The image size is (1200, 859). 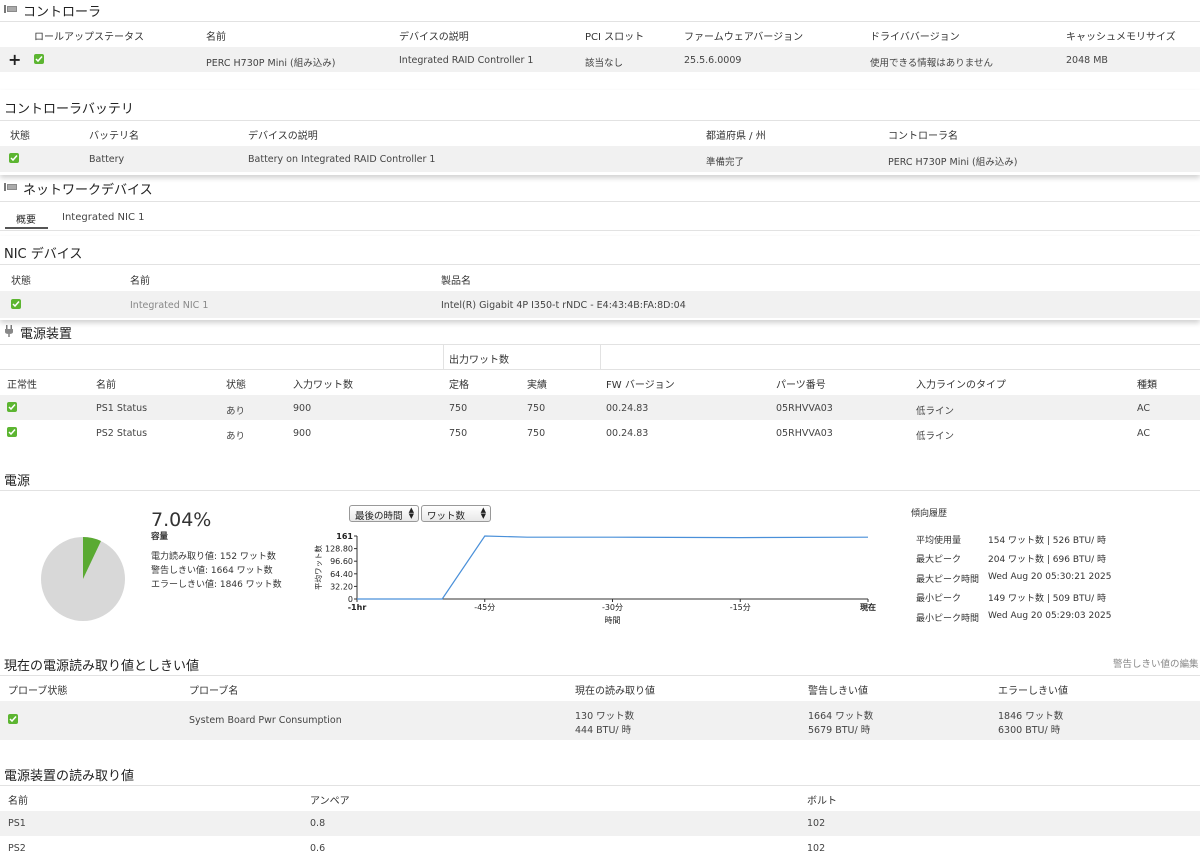 I want to click on battery-desc: Battery on Integrated RAID Controller 1, so click(x=342, y=159).